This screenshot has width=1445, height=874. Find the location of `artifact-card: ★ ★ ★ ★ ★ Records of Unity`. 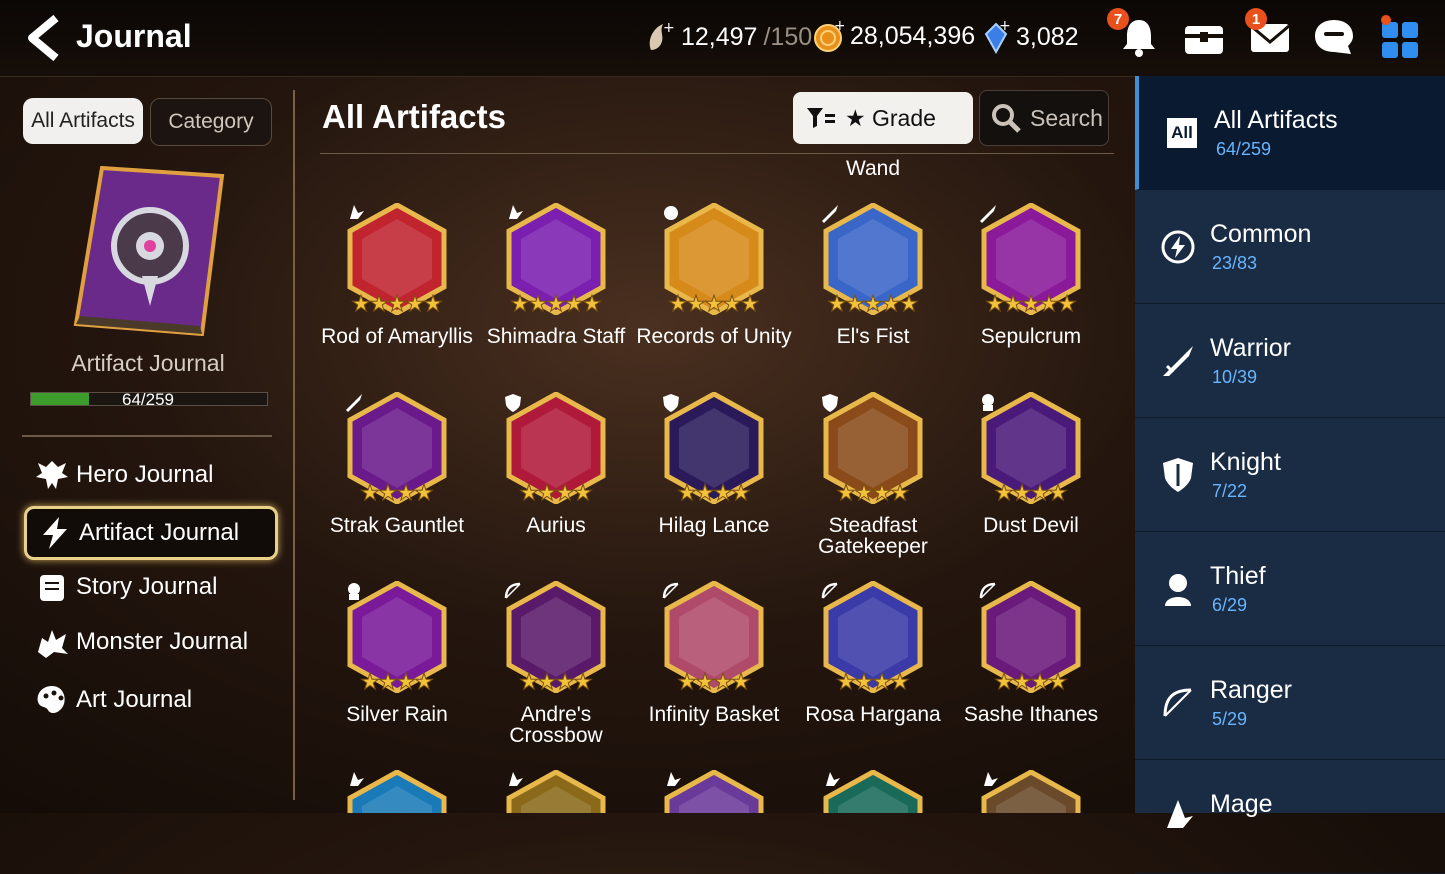

artifact-card: ★ ★ ★ ★ ★ Records of Unity is located at coordinates (714, 292).